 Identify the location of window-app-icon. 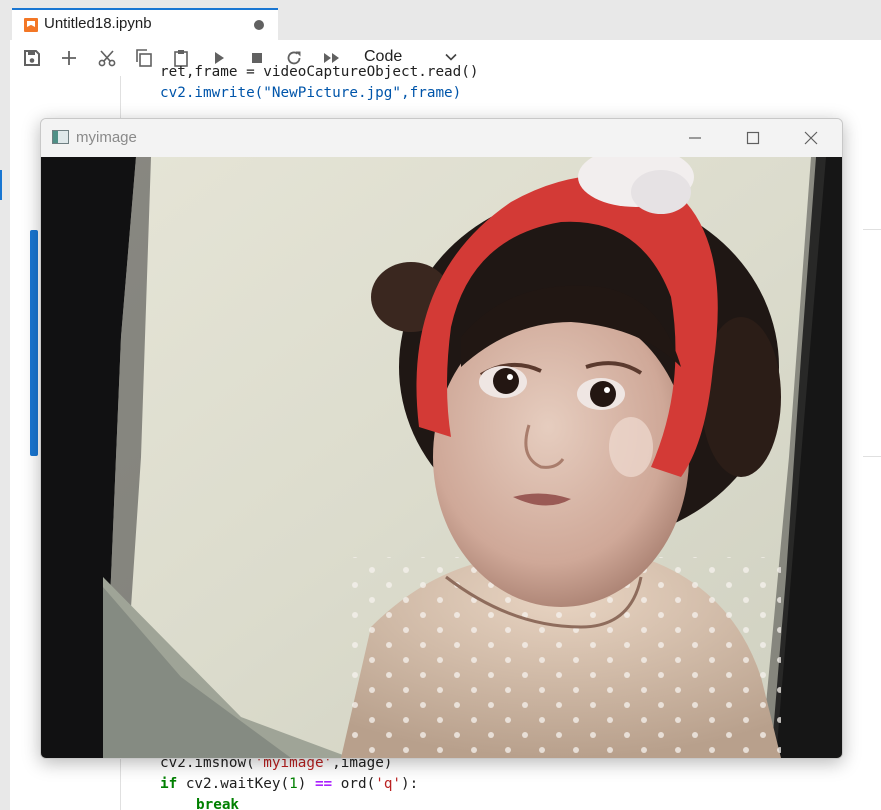
(60, 137).